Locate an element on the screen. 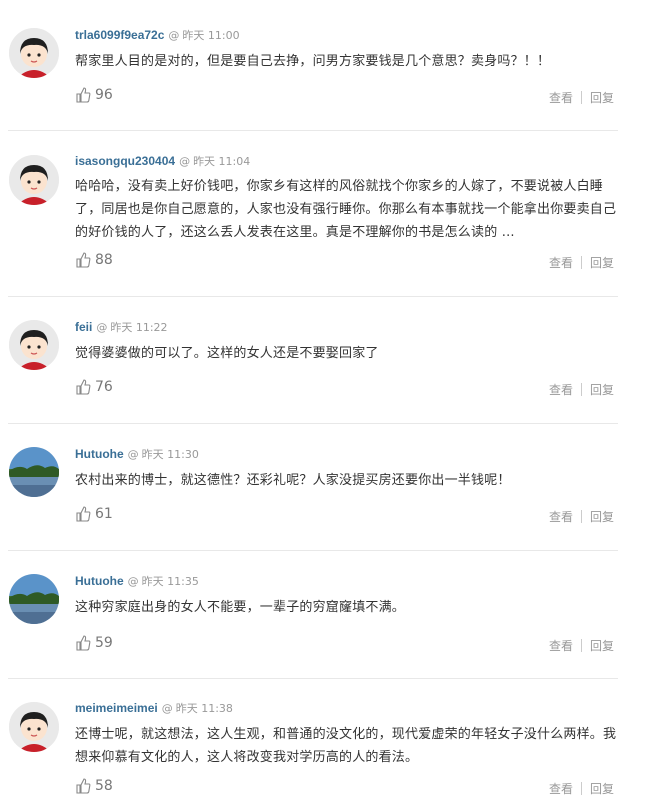 The width and height of the screenshot is (650, 805). comment-meta: trla6099f9ea72c @ 昨天 11:00 is located at coordinates (157, 35).